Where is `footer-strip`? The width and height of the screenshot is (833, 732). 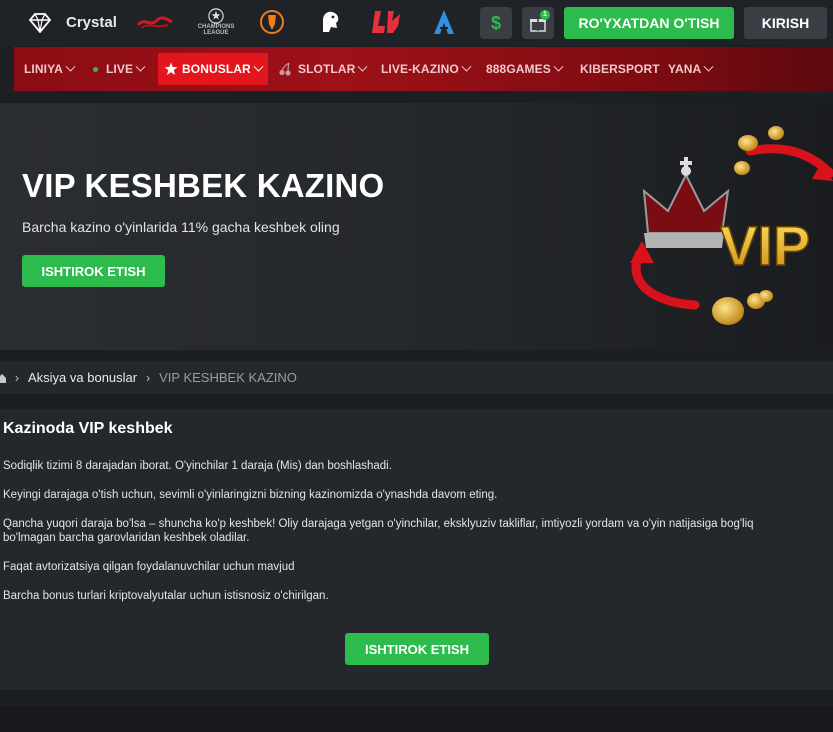 footer-strip is located at coordinates (416, 719).